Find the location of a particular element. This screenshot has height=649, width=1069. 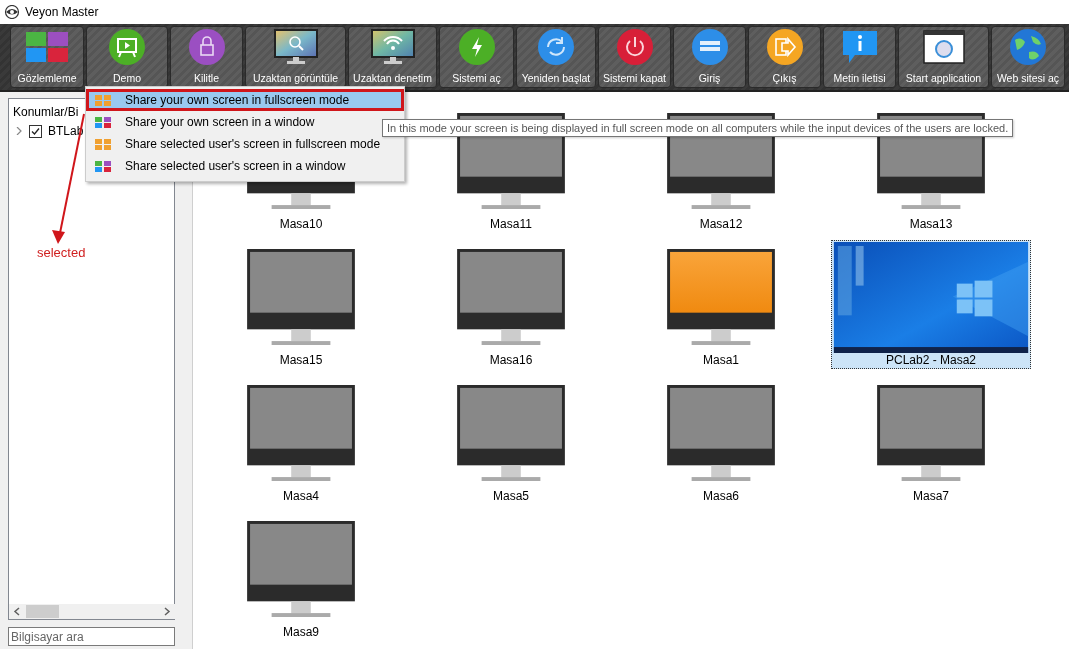

computer-name: Masa15 is located at coordinates (301, 360).